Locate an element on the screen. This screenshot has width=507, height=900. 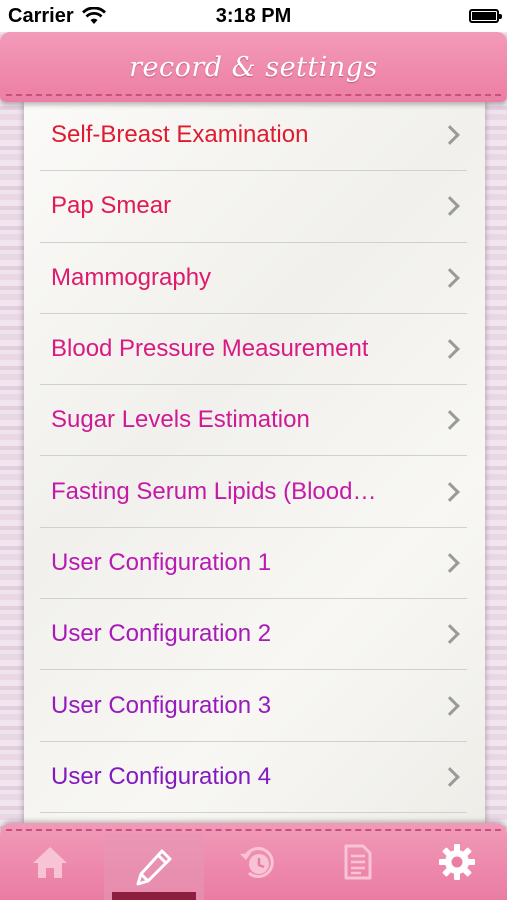
list-item-sugar-levels: Sugar Levels Estimation is located at coordinates (253, 421).